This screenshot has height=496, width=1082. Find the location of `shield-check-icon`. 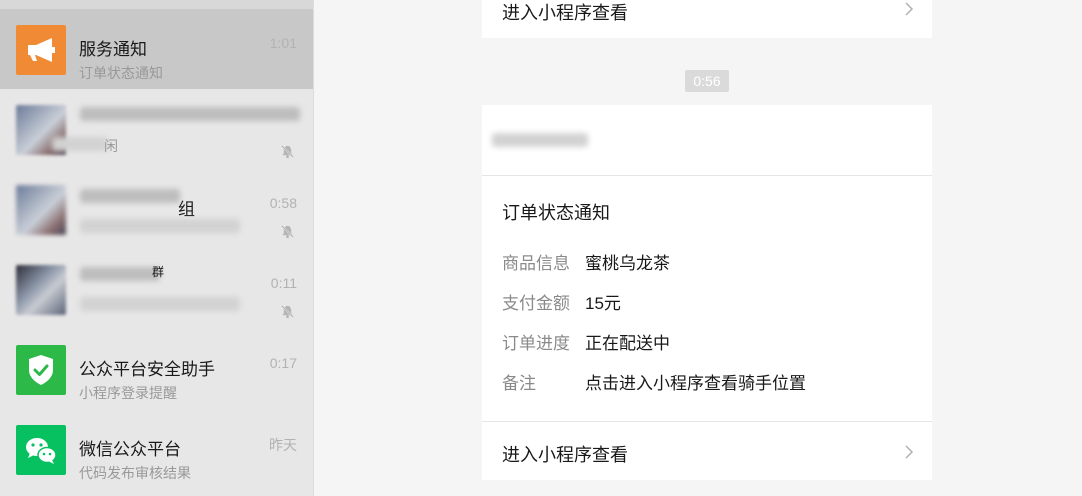

shield-check-icon is located at coordinates (41, 370).